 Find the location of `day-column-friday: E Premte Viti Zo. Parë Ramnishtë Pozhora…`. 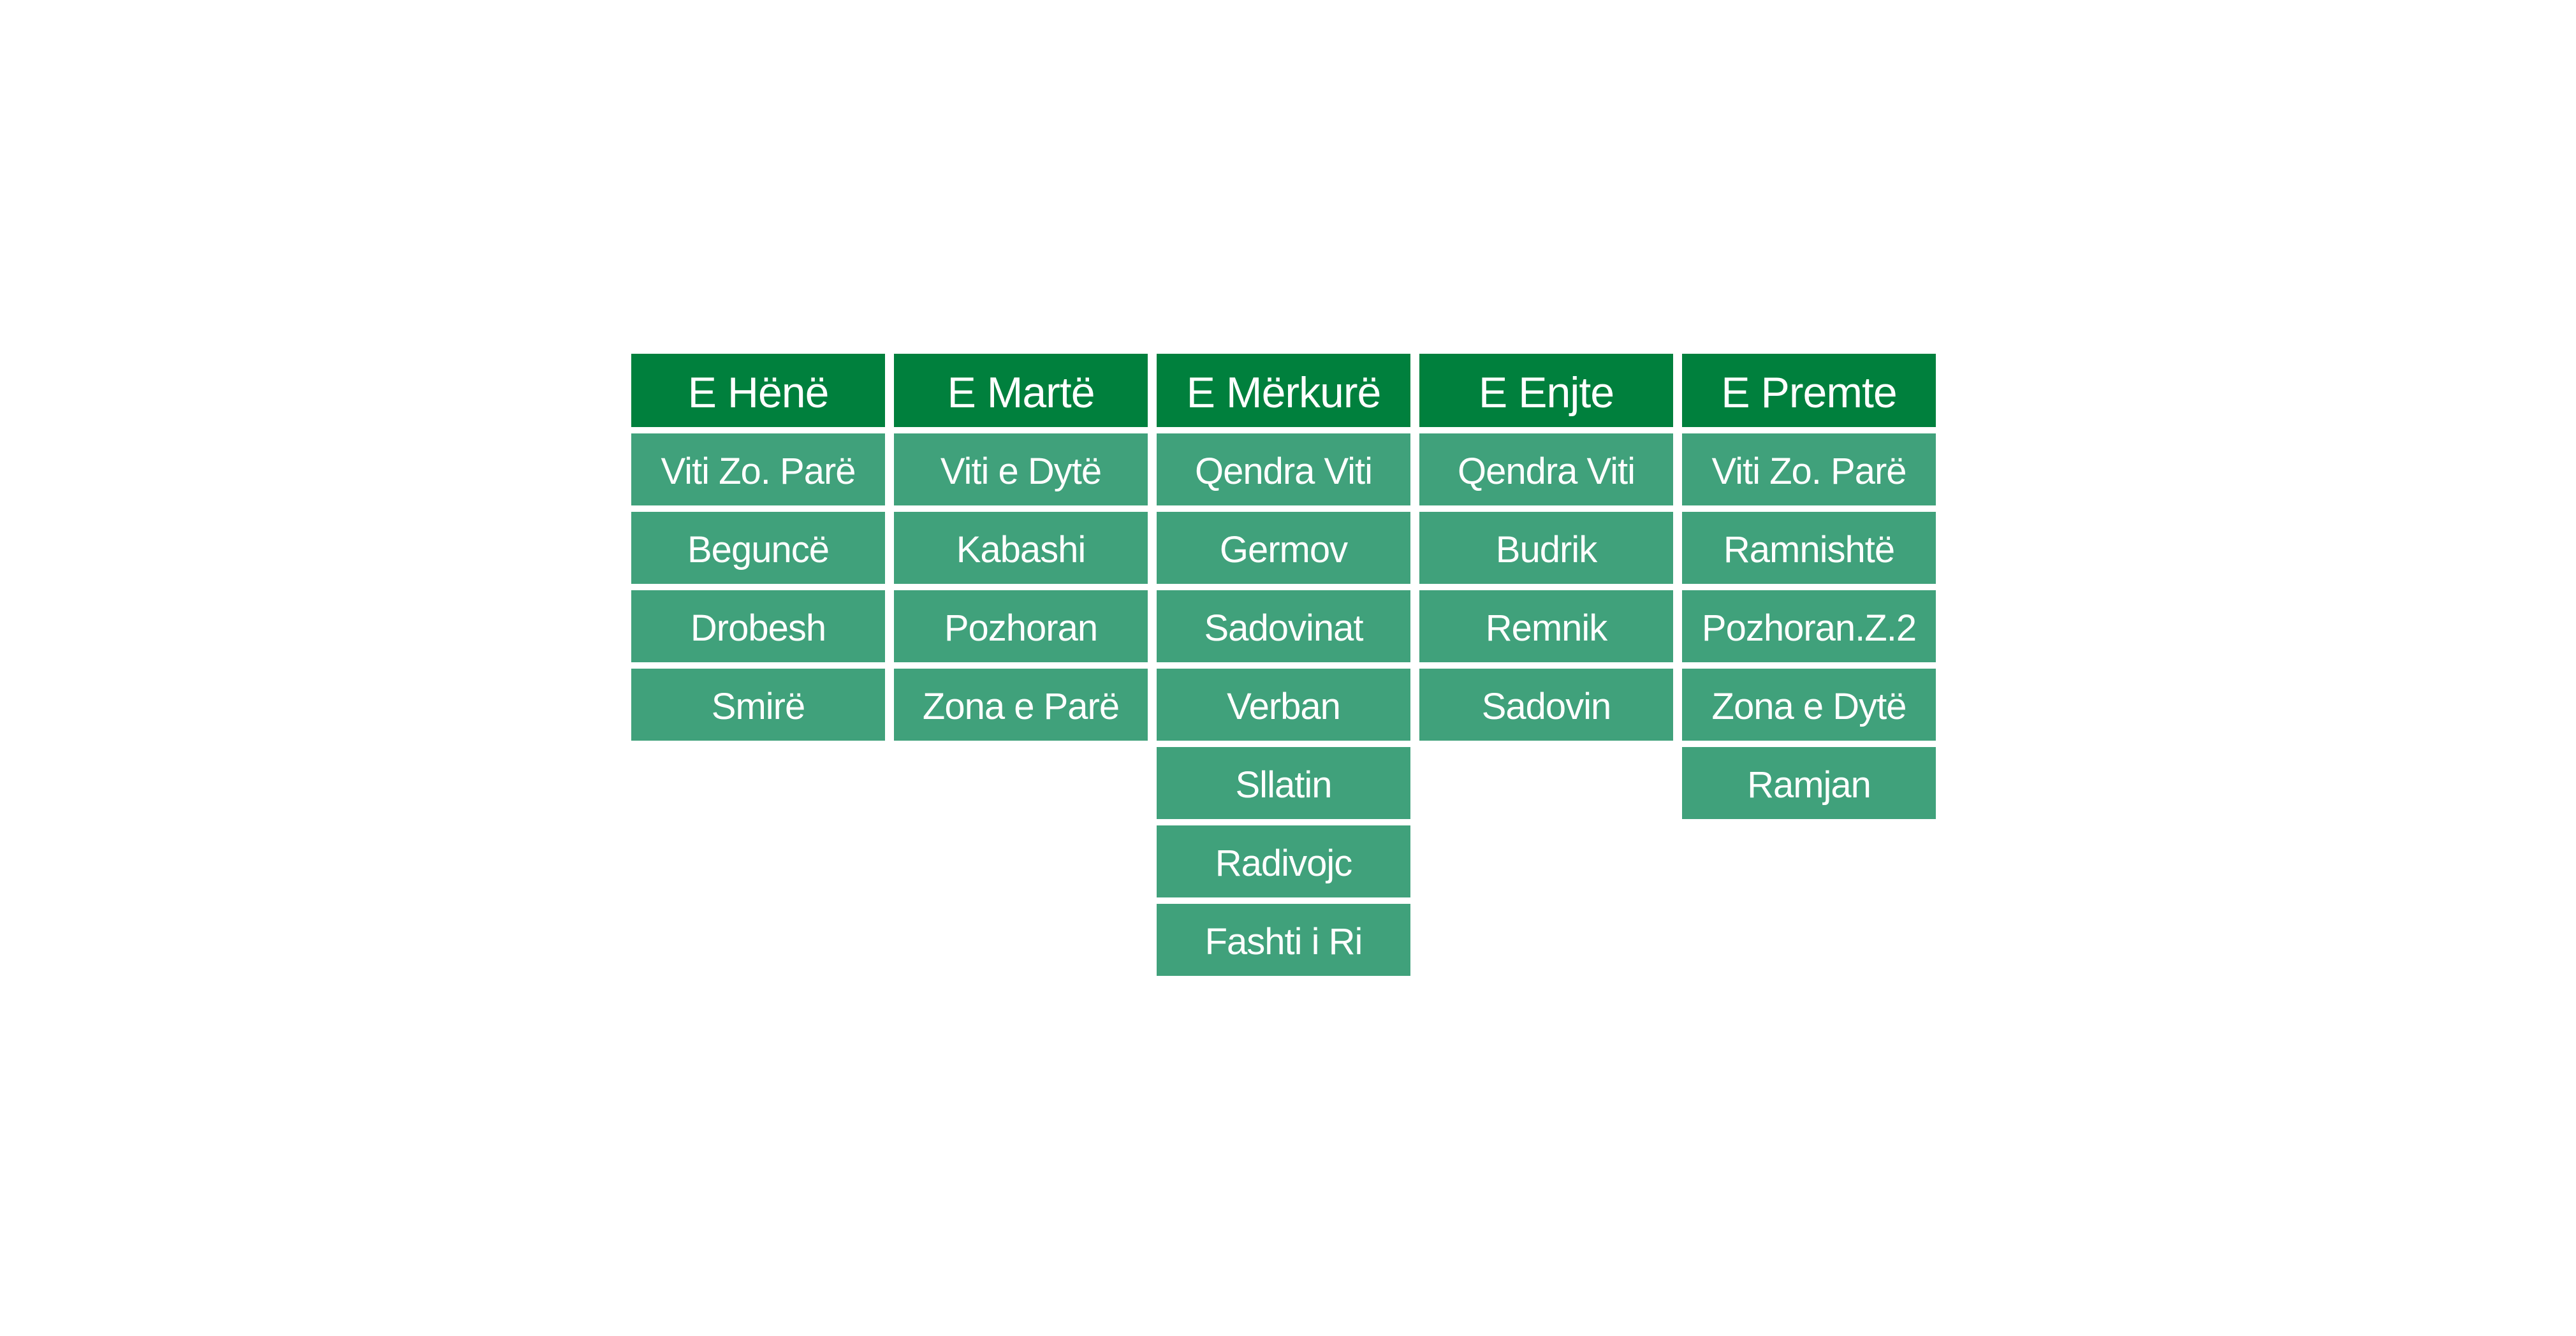

day-column-friday: E Premte Viti Zo. Parë Ramnishtë Pozhora… is located at coordinates (1809, 586).